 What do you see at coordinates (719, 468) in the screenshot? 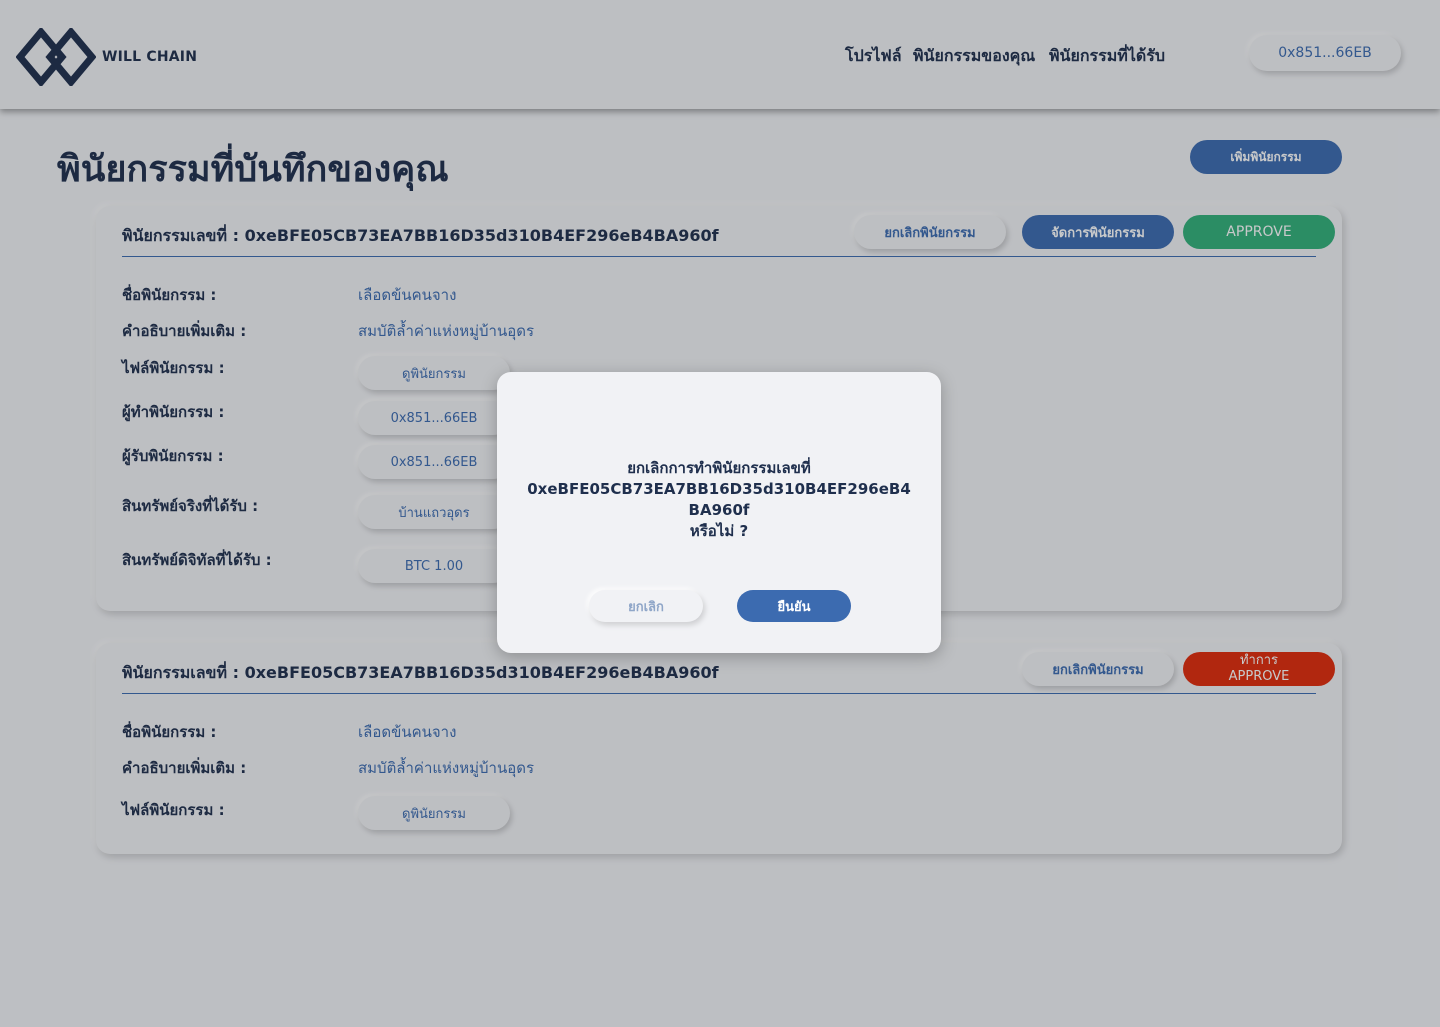
I see `confirm-message-line1: ยกเลิกการทำพินัยกรรมเลขที่` at bounding box center [719, 468].